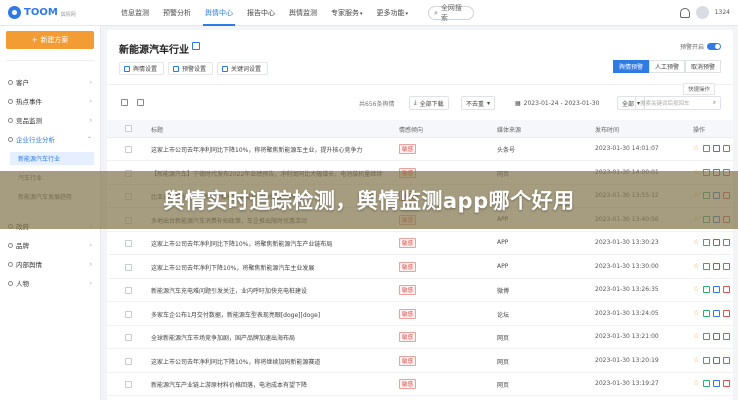  I want to click on row-title: 新能源汽车充电难问题引发关注，业内呼吁加快充电桩建设, so click(267, 290).